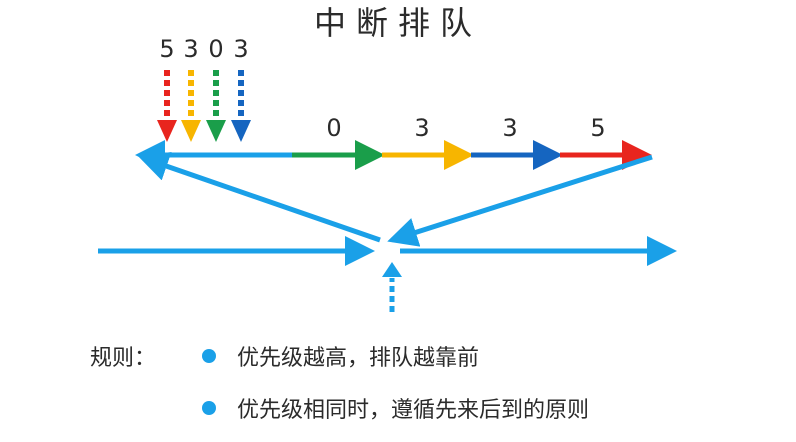  I want to click on incoming-number-1: 5, so click(166, 49).